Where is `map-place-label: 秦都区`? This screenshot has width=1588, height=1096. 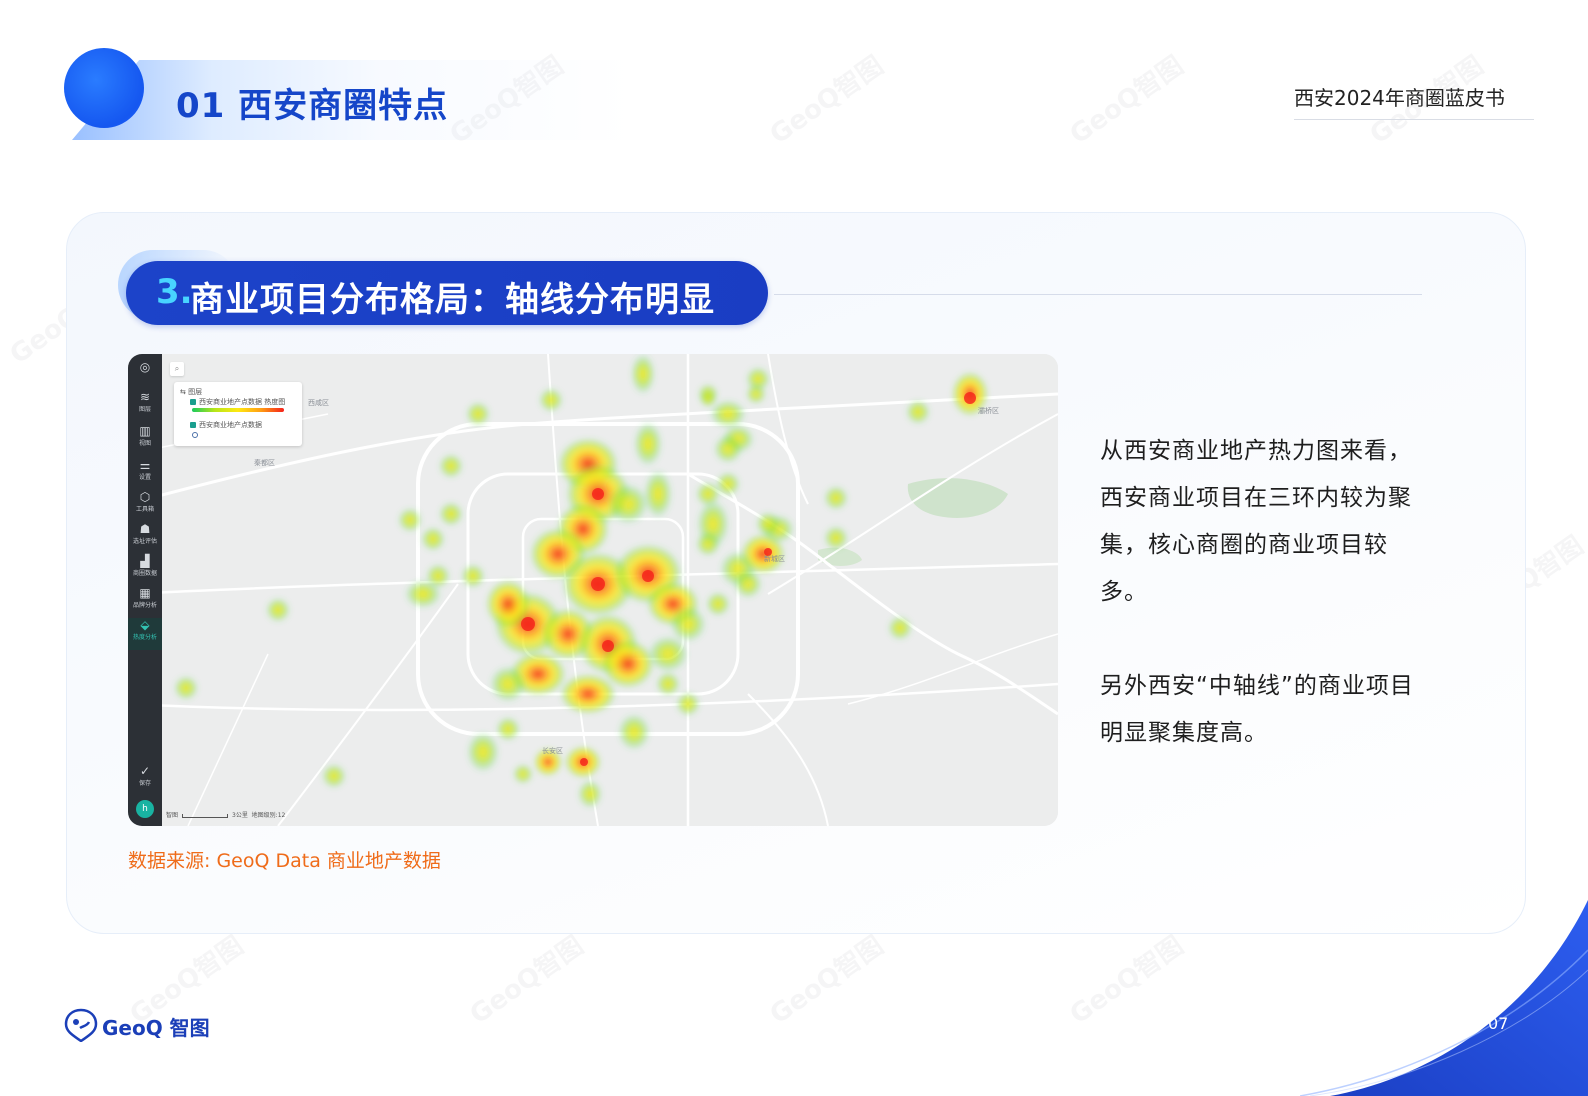
map-place-label: 秦都区 is located at coordinates (264, 463).